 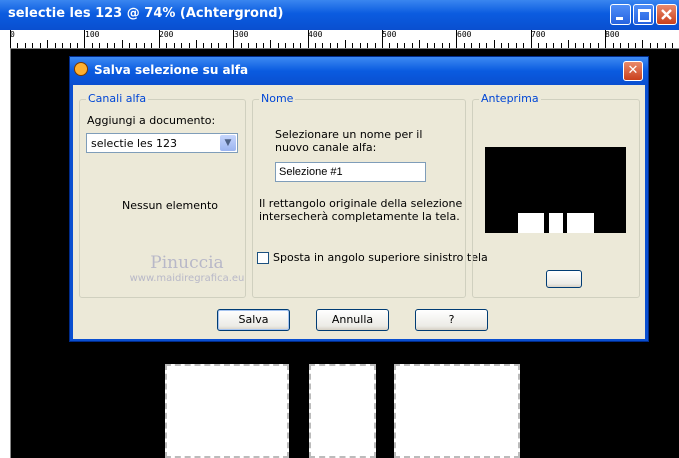 What do you see at coordinates (359, 71) in the screenshot?
I see `dialog-titlebar: Salva selezione su alfa ✕` at bounding box center [359, 71].